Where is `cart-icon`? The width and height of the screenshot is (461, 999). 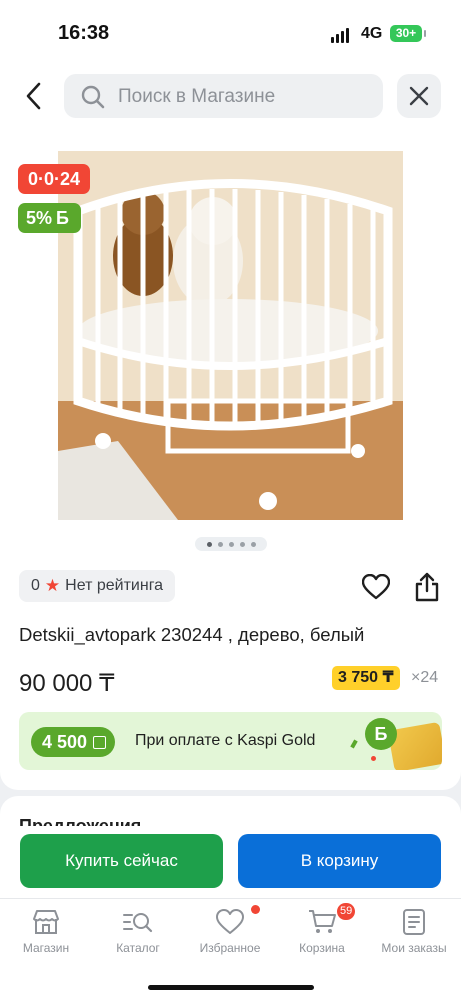 cart-icon is located at coordinates (322, 921).